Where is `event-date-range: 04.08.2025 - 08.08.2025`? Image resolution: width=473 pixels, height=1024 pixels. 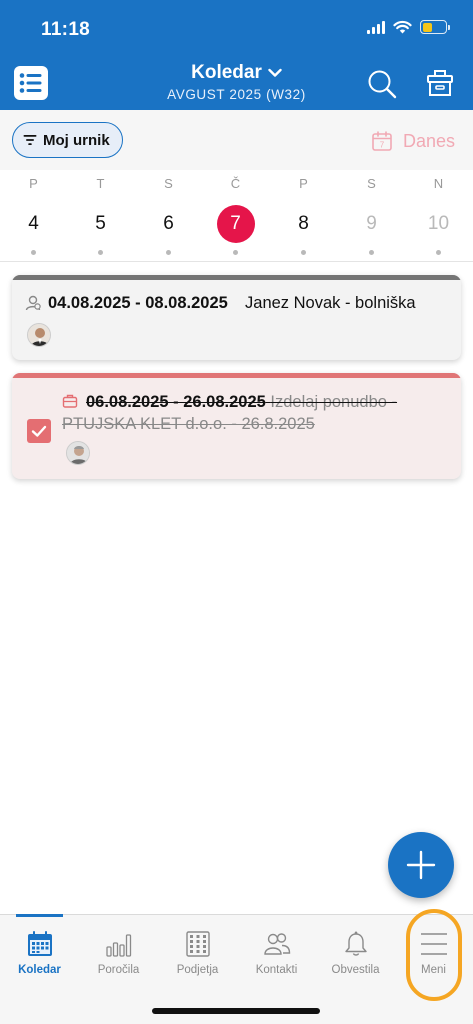 event-date-range: 04.08.2025 - 08.08.2025 is located at coordinates (138, 303).